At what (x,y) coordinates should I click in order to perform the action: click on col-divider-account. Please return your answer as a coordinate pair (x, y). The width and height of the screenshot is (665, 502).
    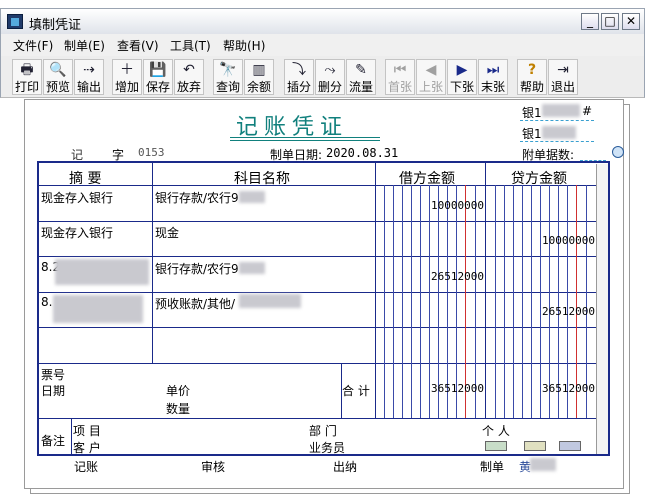
    Looking at the image, I should click on (375, 290).